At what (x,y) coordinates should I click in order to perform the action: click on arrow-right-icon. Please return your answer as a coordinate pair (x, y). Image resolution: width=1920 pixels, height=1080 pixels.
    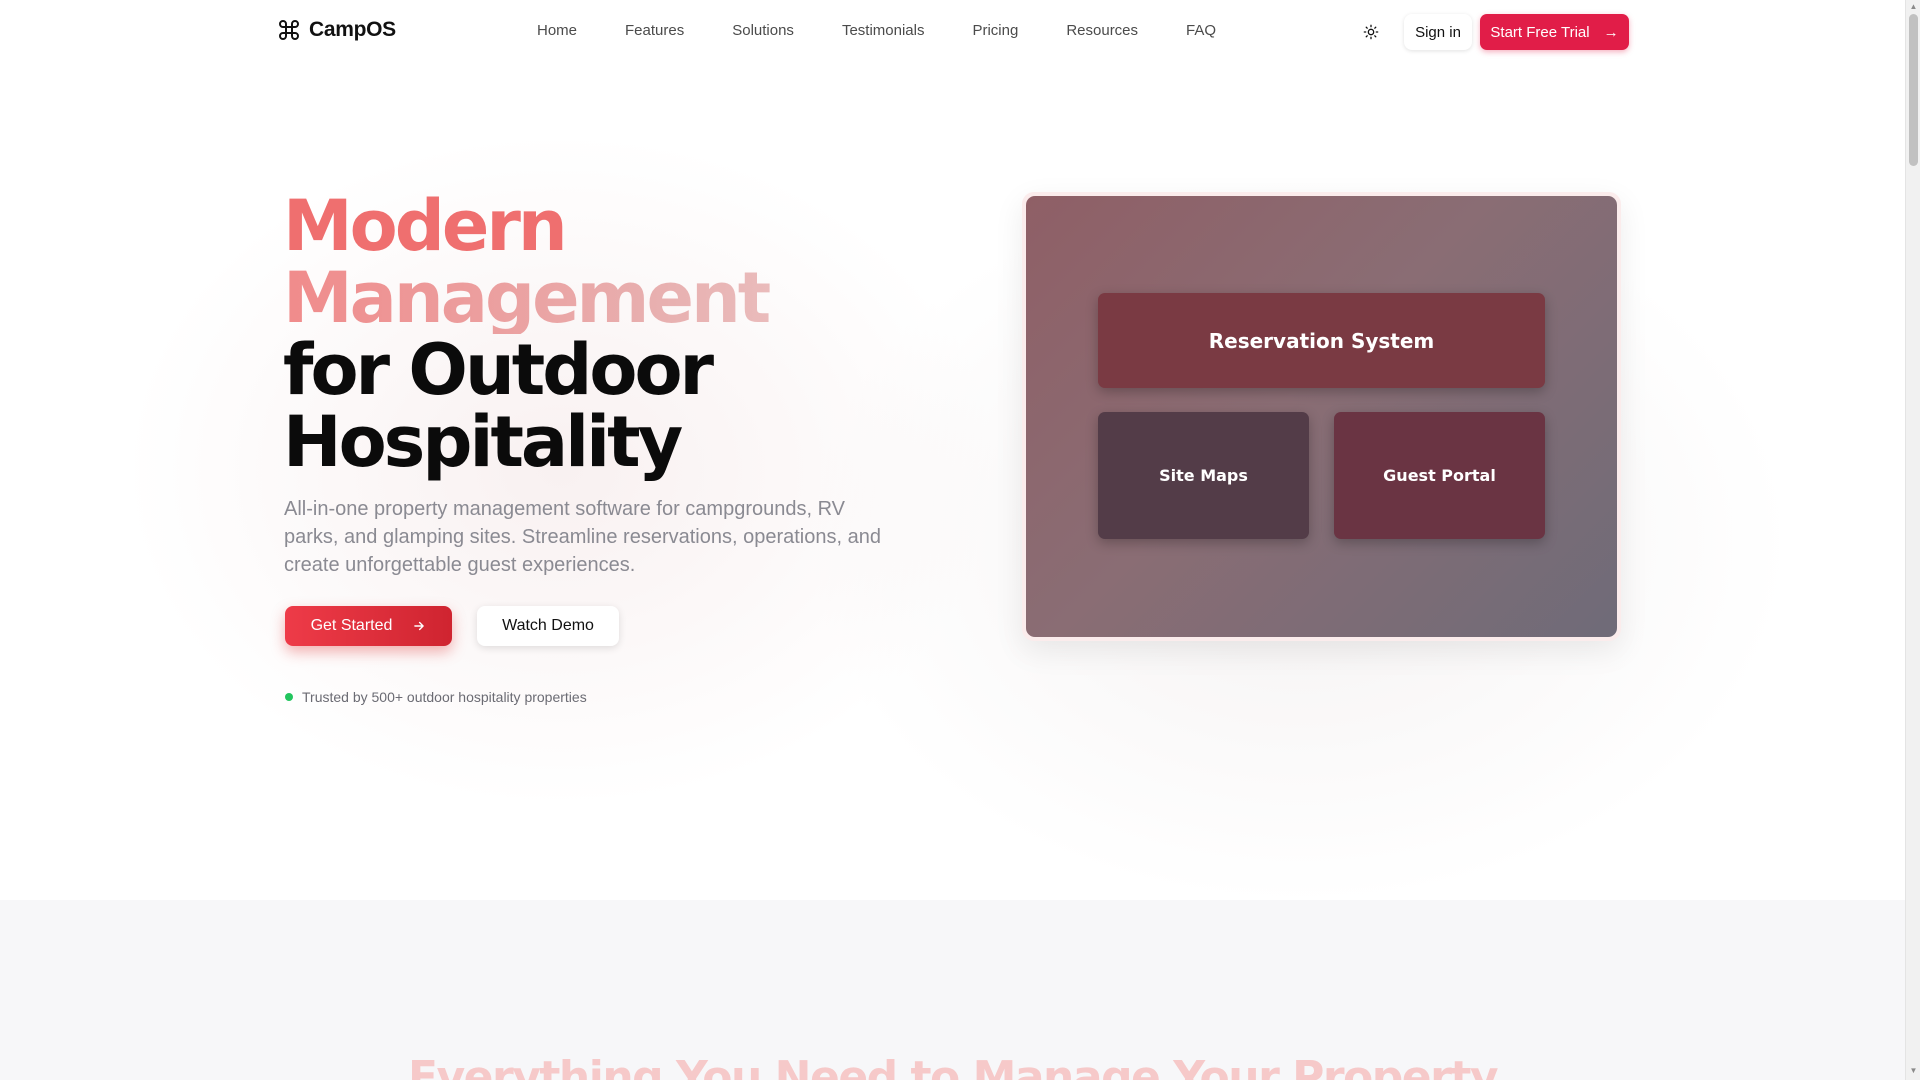
    Looking at the image, I should click on (419, 626).